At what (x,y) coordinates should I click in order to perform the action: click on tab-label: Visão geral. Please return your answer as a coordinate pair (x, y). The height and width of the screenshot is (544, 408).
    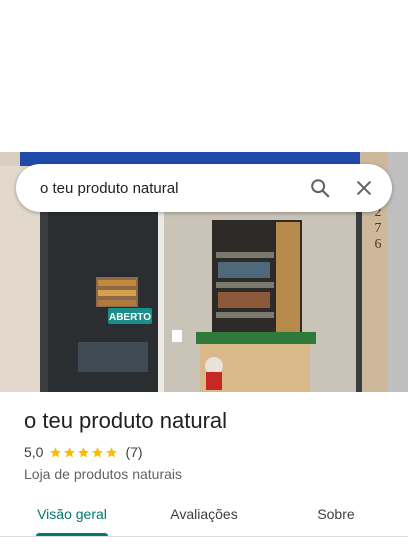
    Looking at the image, I should click on (72, 514).